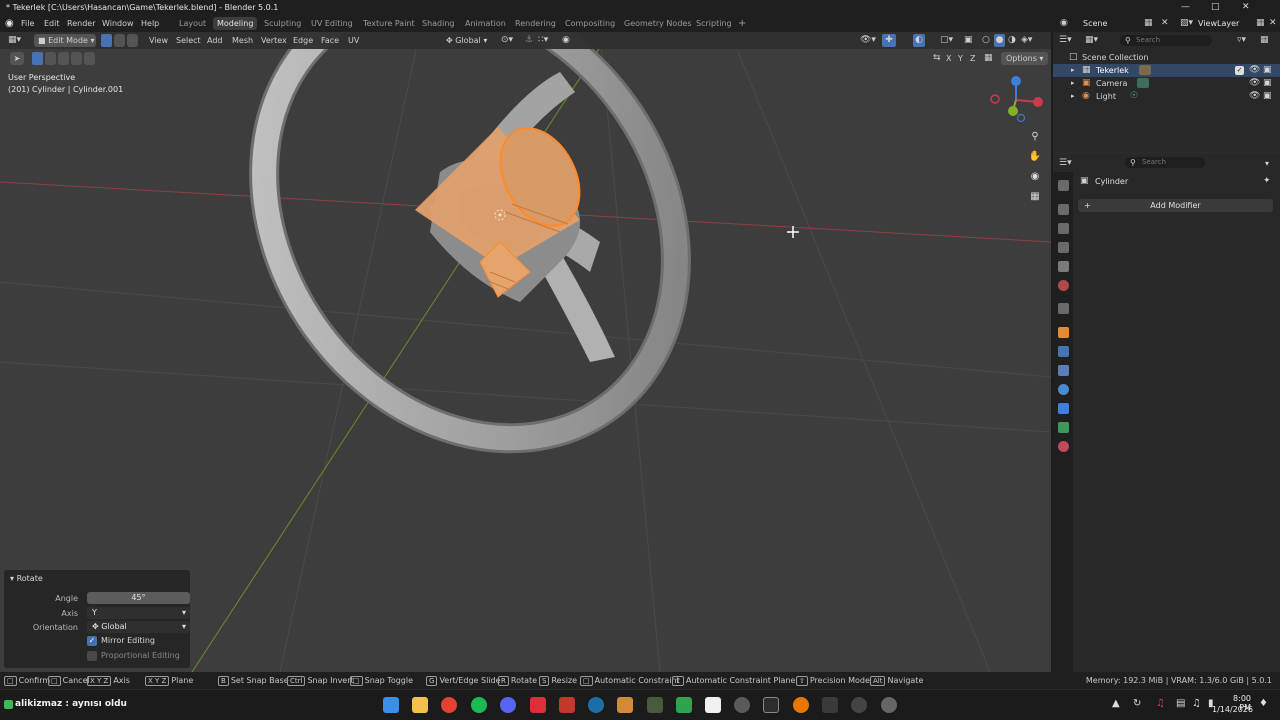 The image size is (1280, 720). I want to click on properties-editor-type-icon: ☰▾, so click(1065, 163).